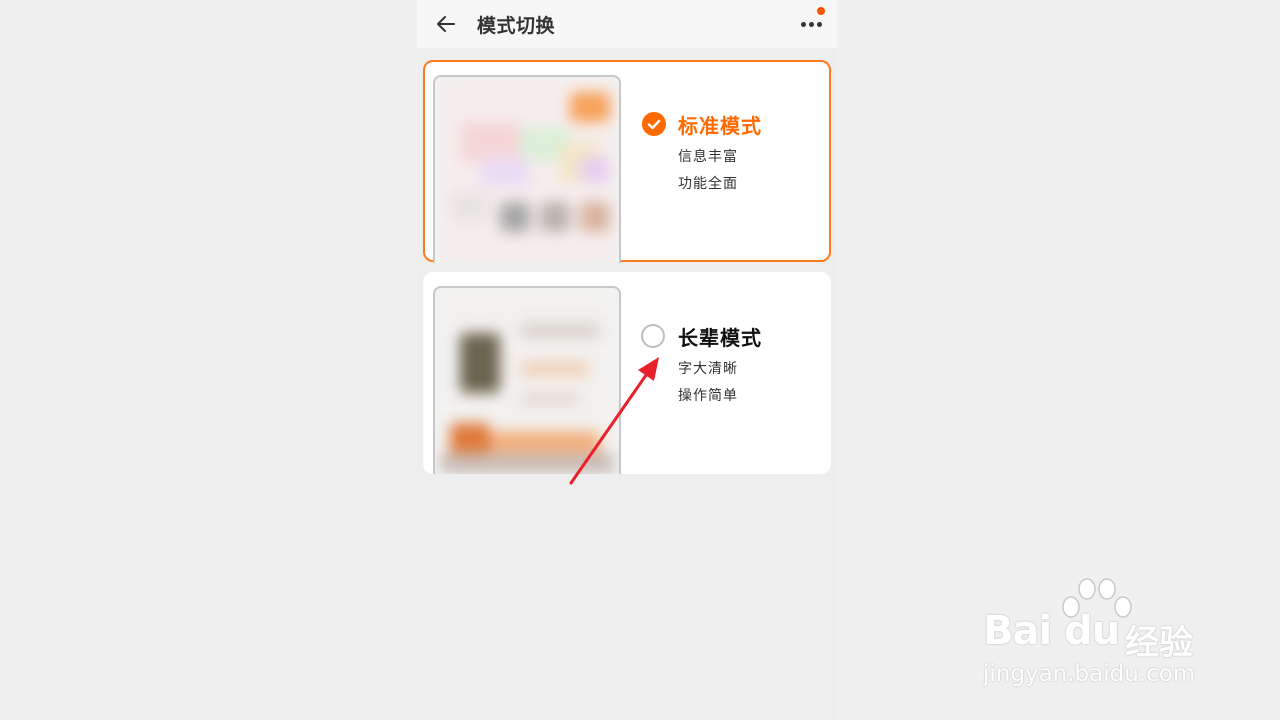  What do you see at coordinates (821, 11) in the screenshot?
I see `notification-badge` at bounding box center [821, 11].